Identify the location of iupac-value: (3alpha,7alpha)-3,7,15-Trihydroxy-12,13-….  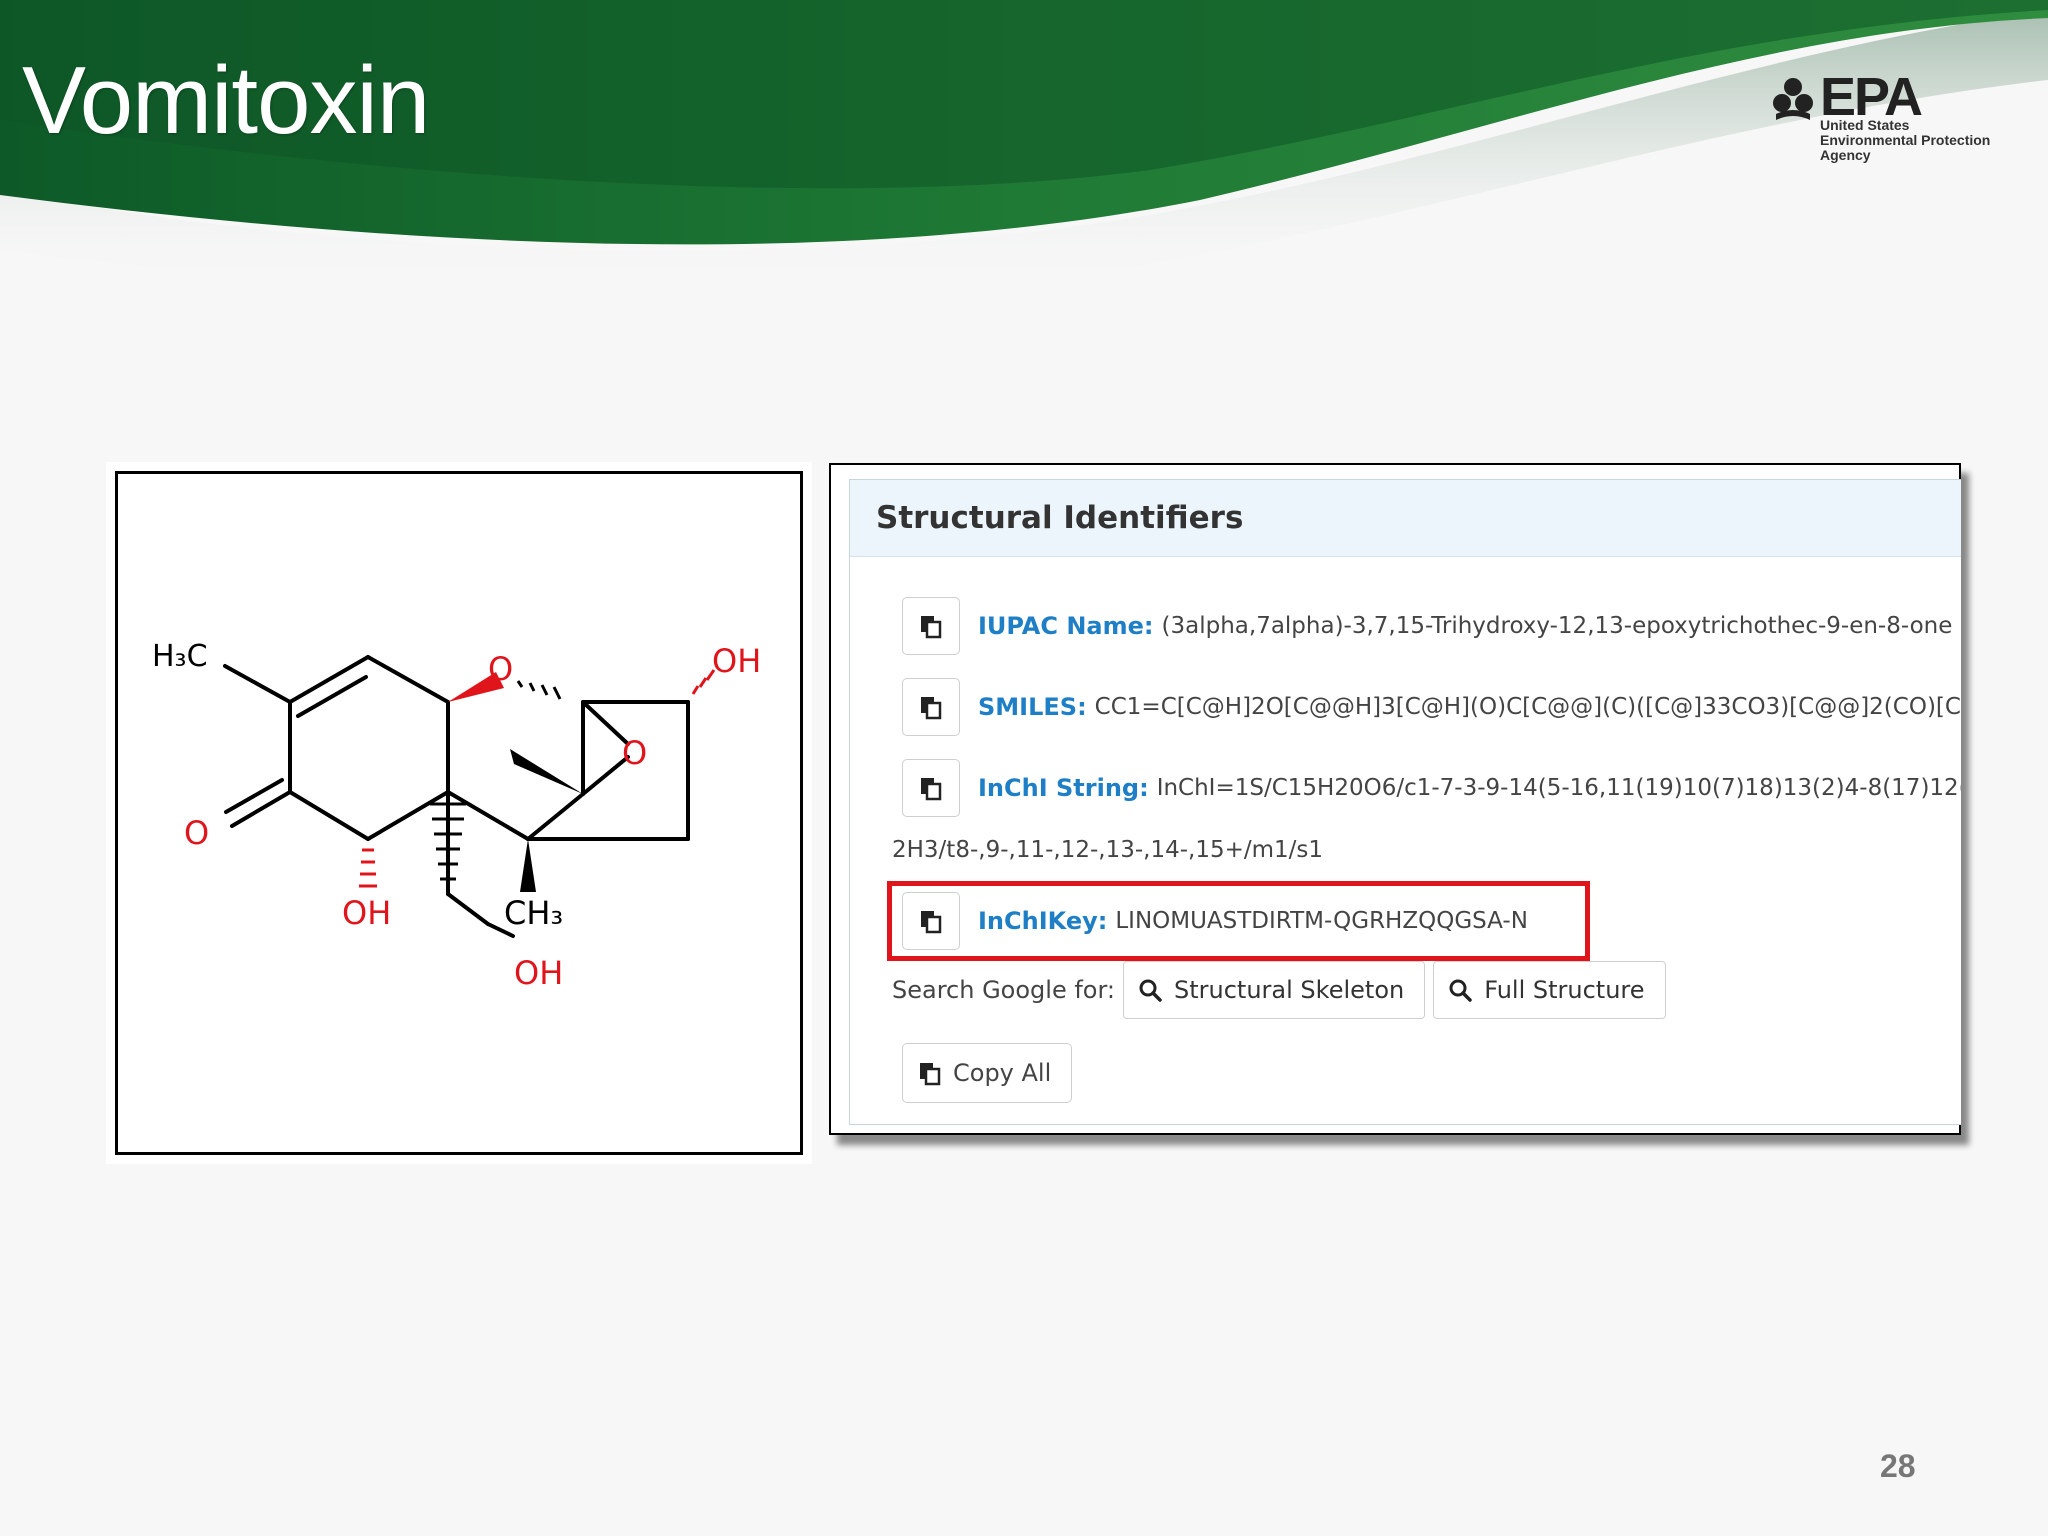
(1557, 626).